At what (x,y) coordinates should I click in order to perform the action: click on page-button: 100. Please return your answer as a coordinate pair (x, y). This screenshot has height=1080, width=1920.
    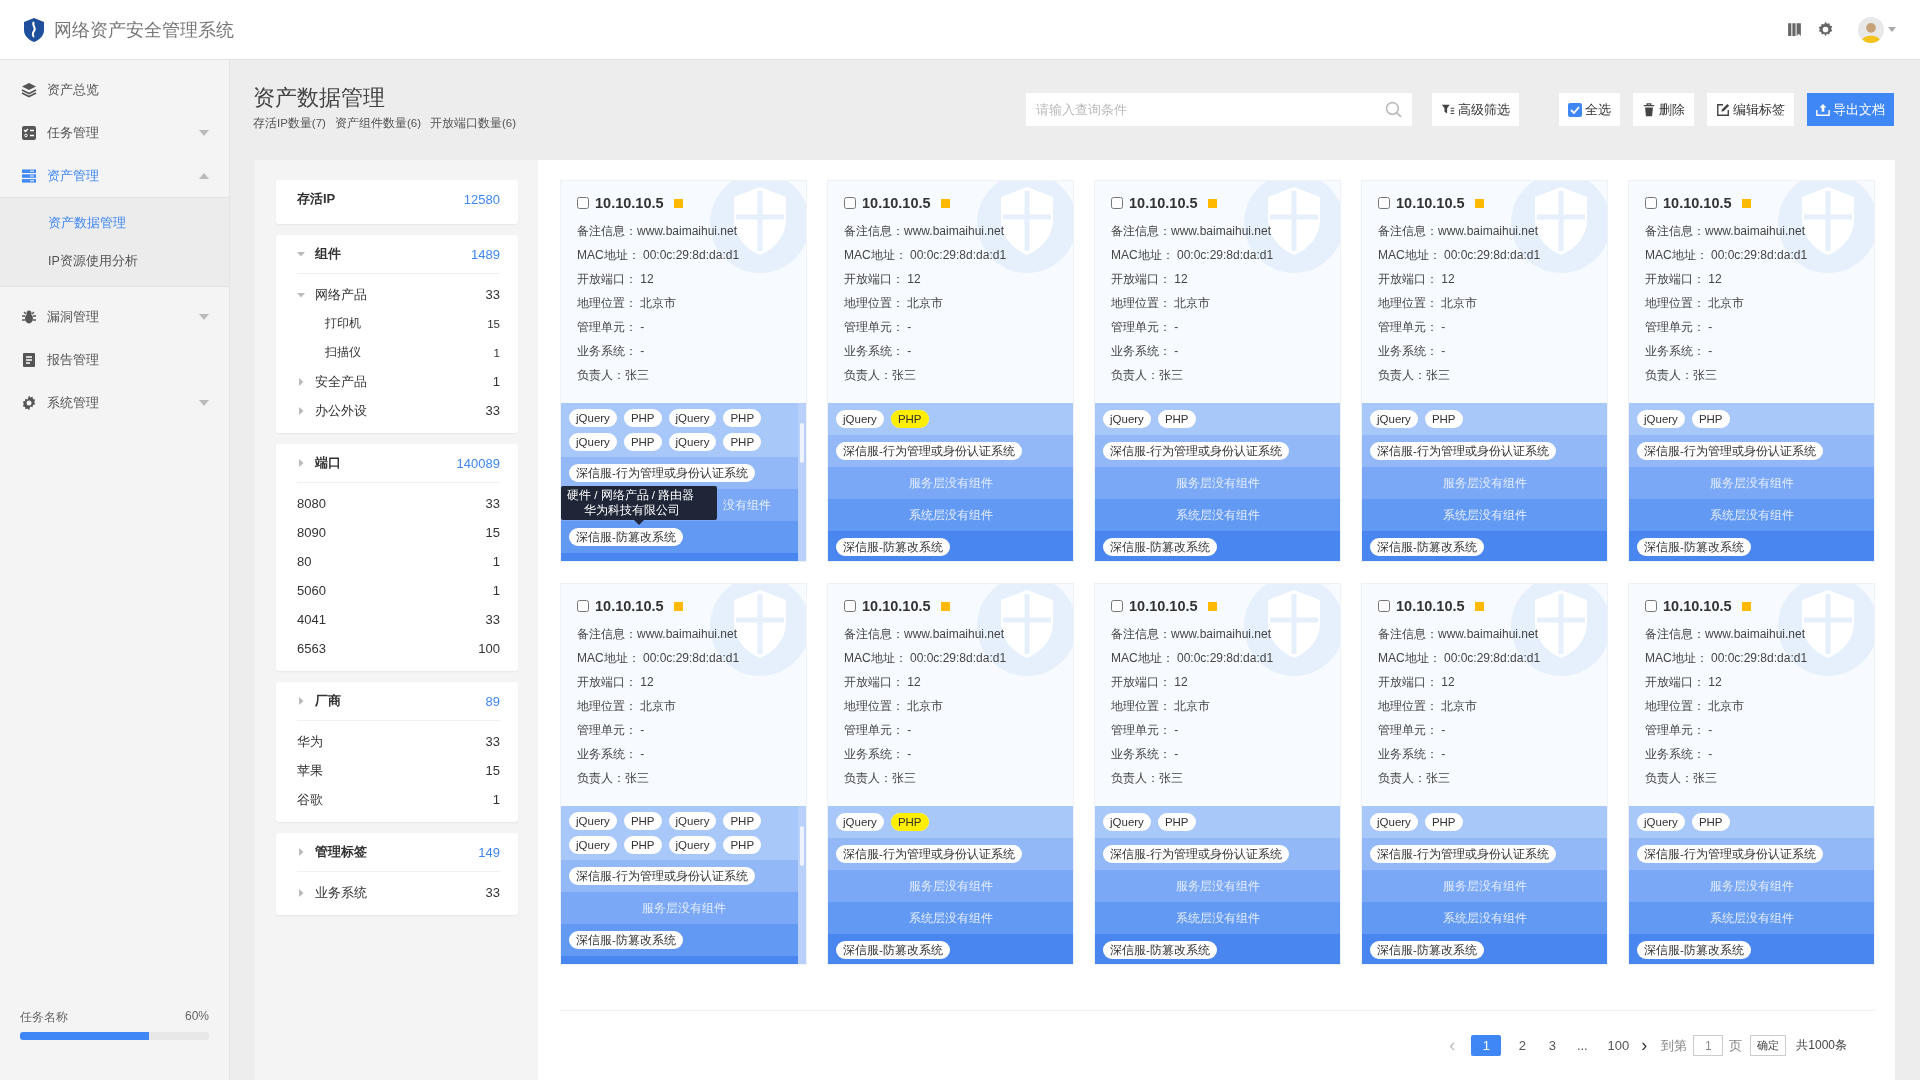
    Looking at the image, I should click on (1618, 1045).